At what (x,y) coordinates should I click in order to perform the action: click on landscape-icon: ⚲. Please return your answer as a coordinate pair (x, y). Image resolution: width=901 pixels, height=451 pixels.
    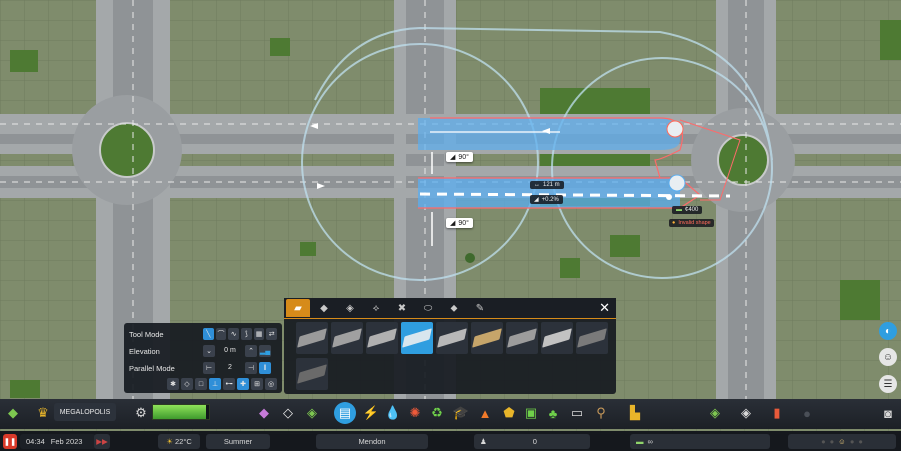
    Looking at the image, I should click on (601, 413).